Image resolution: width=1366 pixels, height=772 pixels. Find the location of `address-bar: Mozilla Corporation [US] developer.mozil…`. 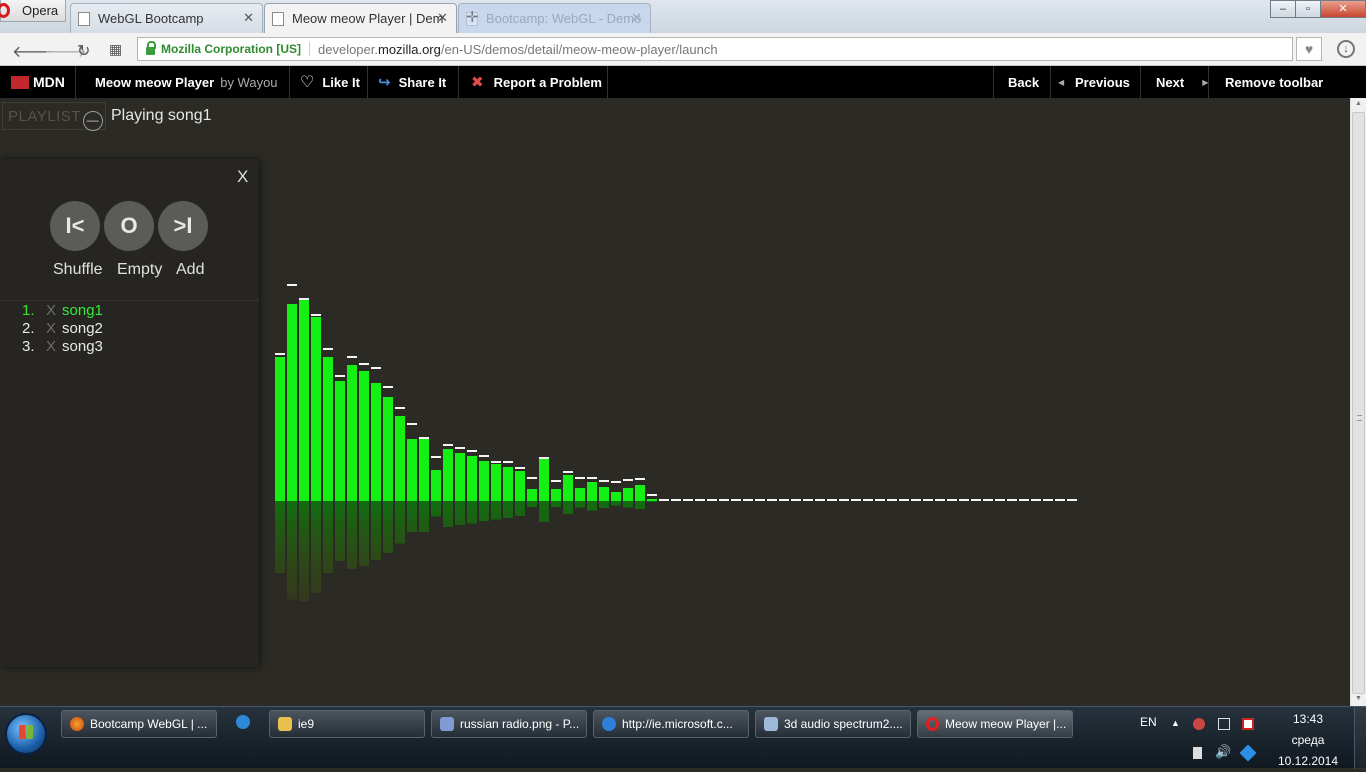

address-bar: Mozilla Corporation [US] developer.mozil… is located at coordinates (715, 49).